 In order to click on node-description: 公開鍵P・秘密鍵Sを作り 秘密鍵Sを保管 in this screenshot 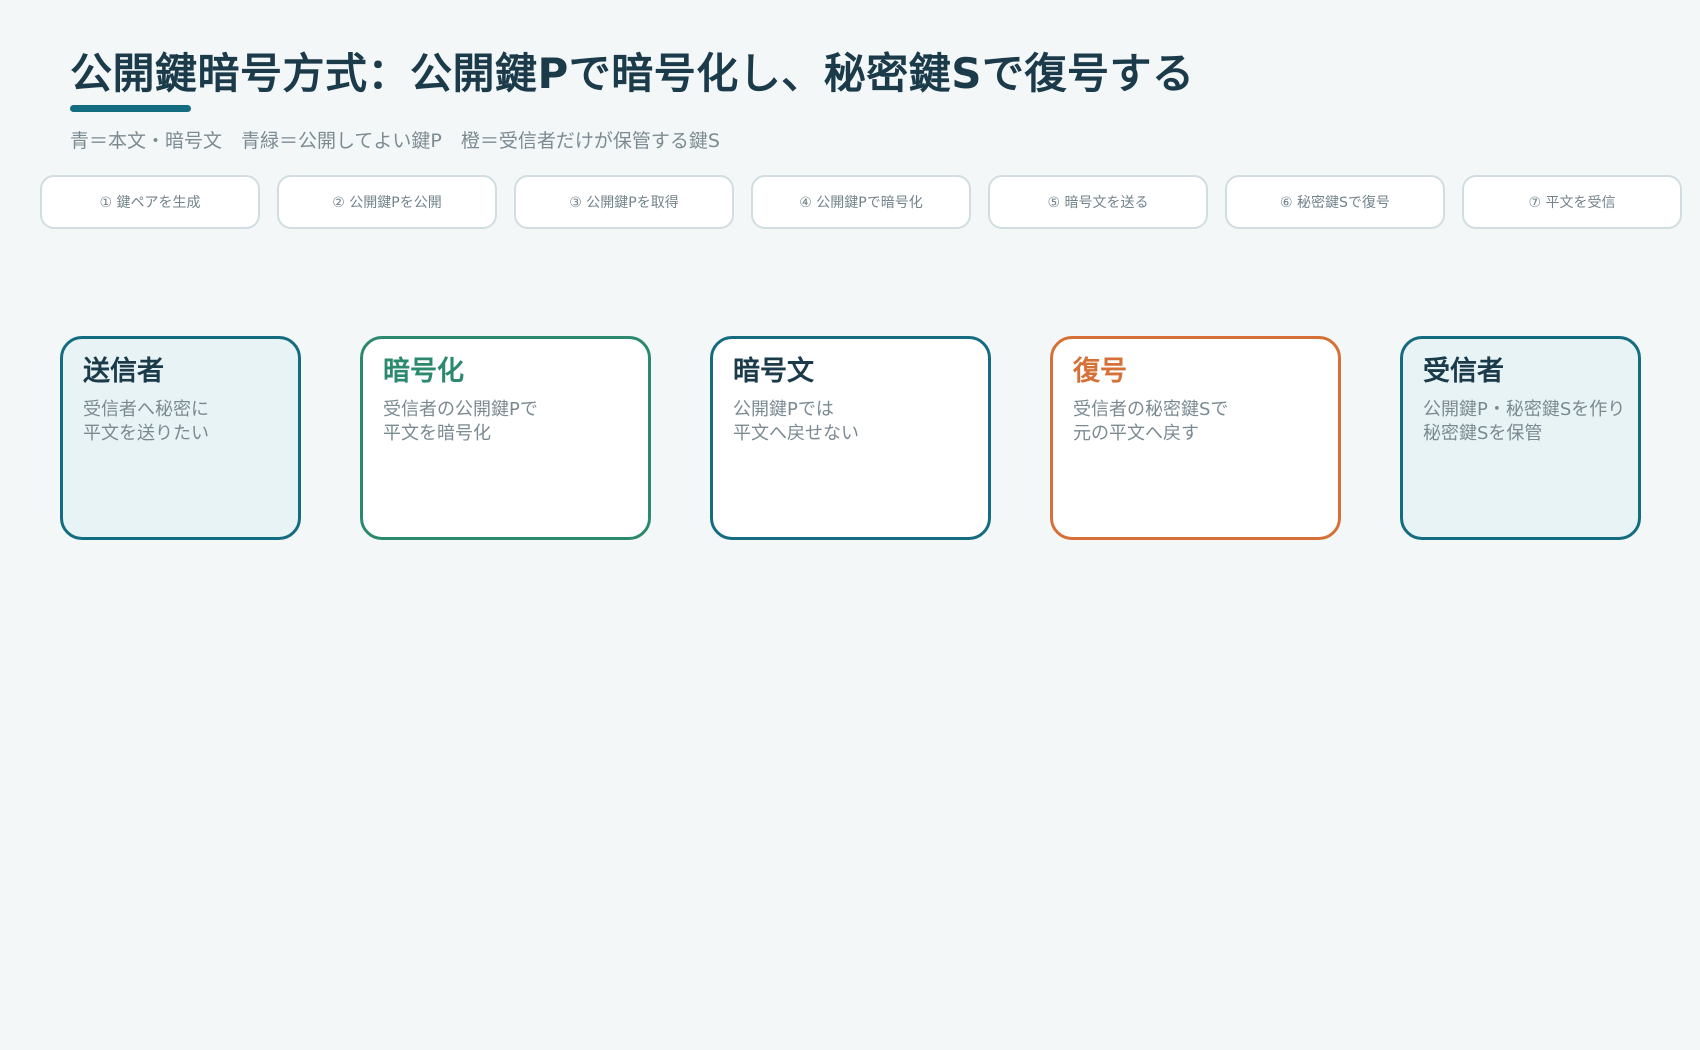, I will do `click(1530, 422)`.